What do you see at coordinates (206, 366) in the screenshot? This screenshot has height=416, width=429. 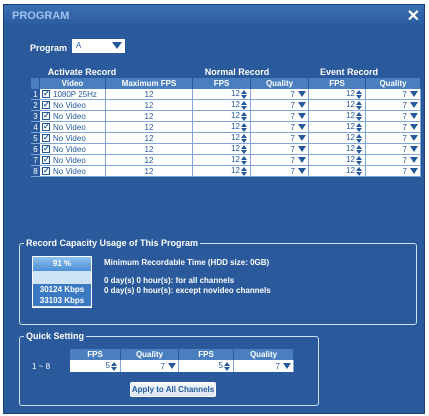 I see `quick-event-fps-stepper: 5` at bounding box center [206, 366].